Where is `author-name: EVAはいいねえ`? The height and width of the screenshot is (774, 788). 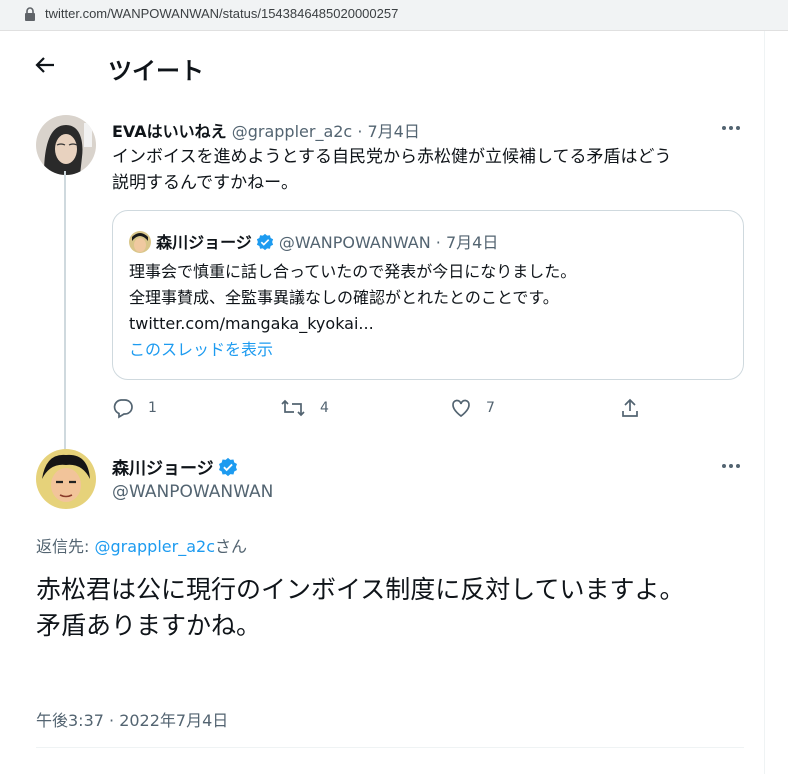
author-name: EVAはいいねえ is located at coordinates (169, 131).